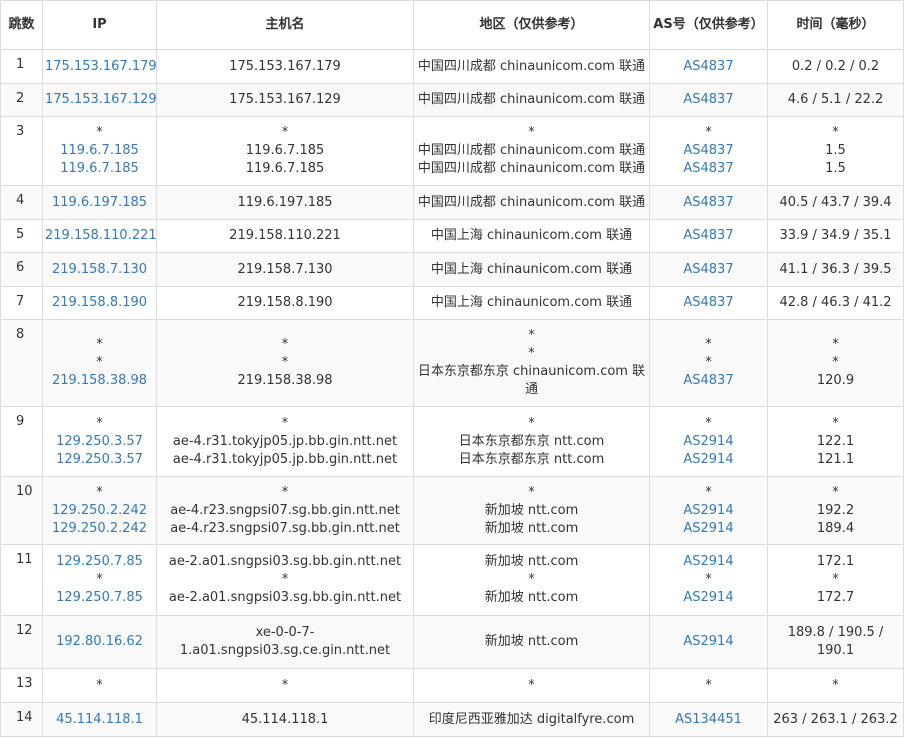 The image size is (904, 738). I want to click on time-text: 192.2, so click(835, 510).